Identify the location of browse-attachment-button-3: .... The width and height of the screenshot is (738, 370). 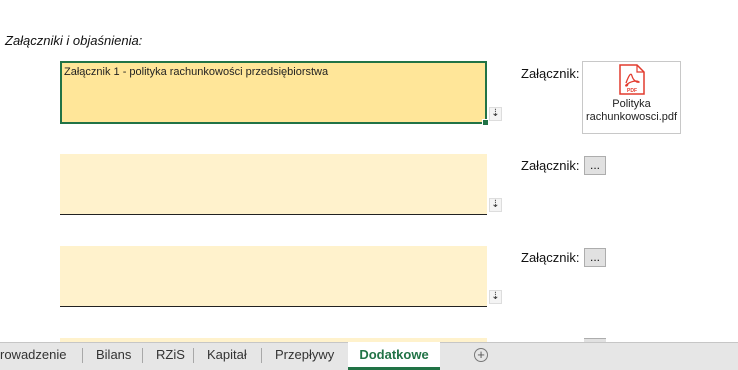
(595, 257).